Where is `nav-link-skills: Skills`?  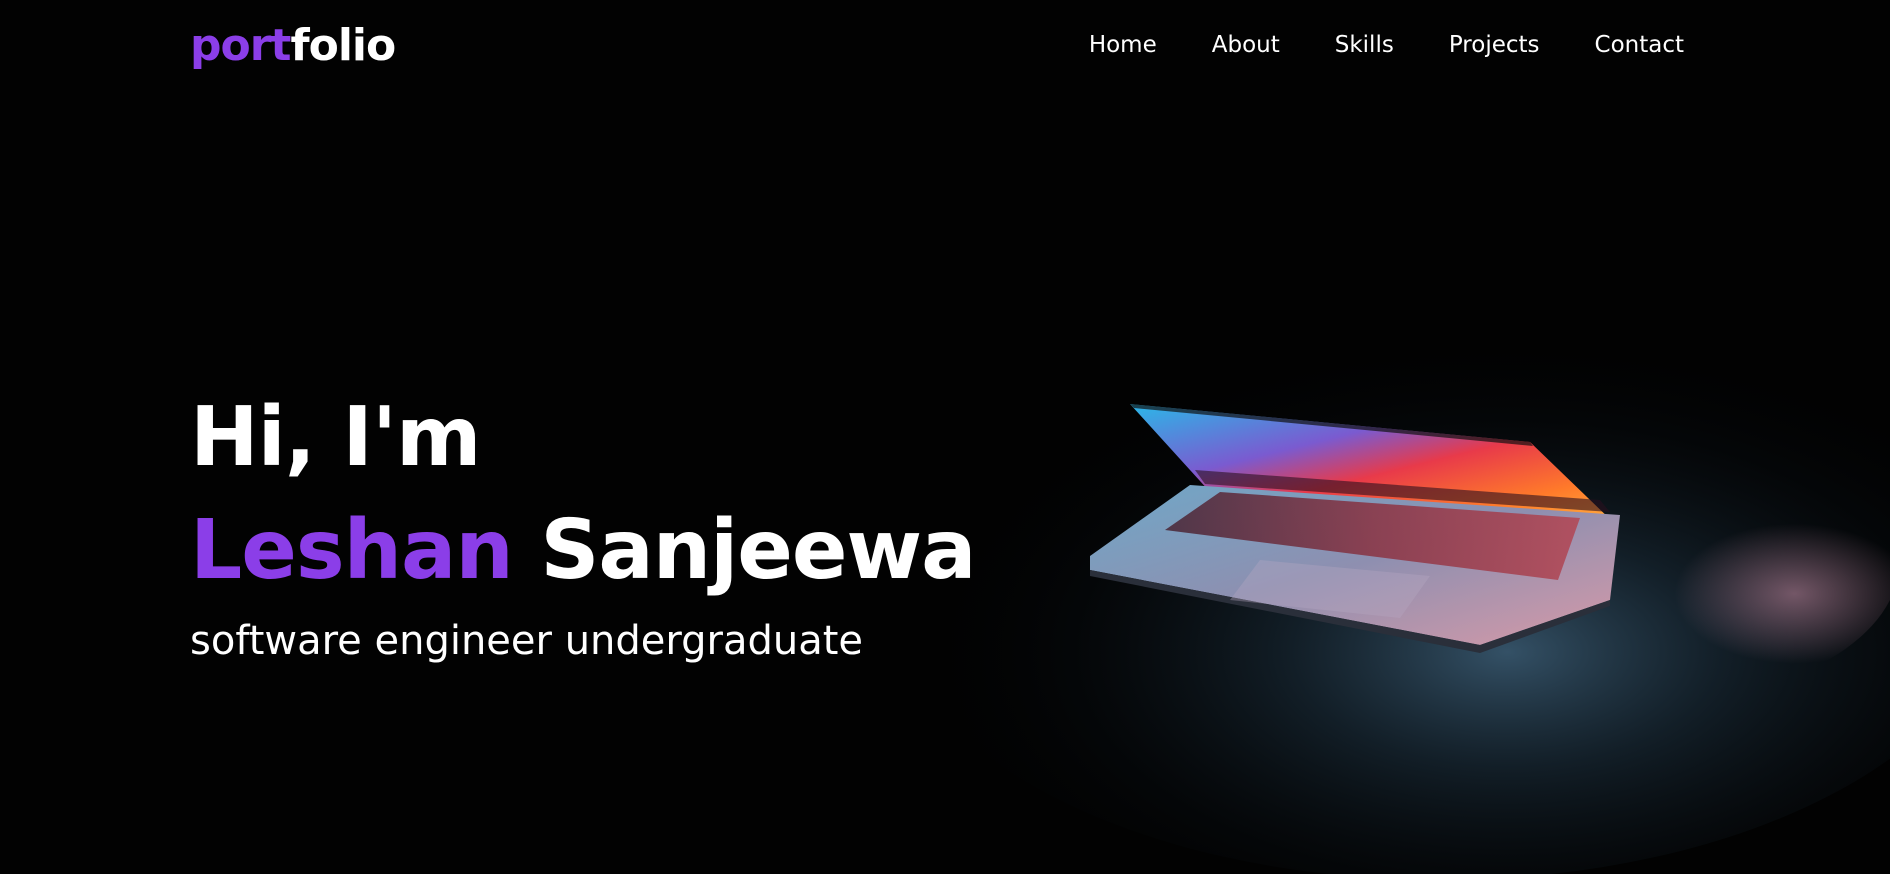
nav-link-skills: Skills is located at coordinates (1364, 45).